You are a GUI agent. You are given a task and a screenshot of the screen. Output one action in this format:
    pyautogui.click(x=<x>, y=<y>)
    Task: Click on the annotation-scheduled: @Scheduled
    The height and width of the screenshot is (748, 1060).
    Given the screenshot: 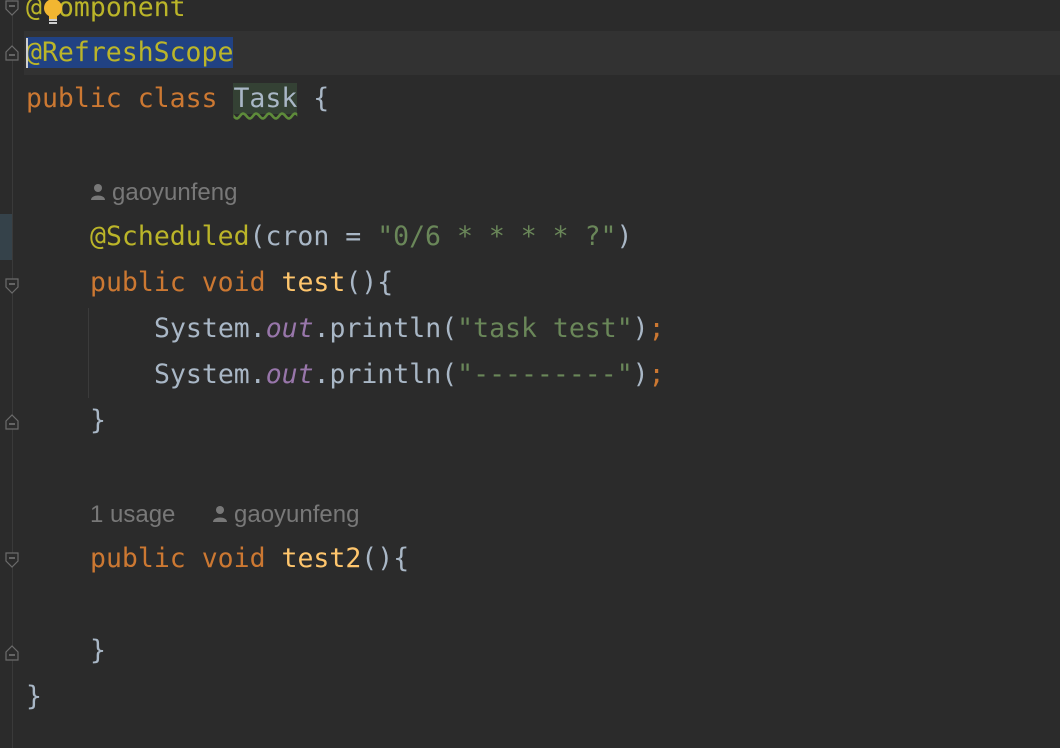 What is the action you would take?
    pyautogui.click(x=170, y=236)
    